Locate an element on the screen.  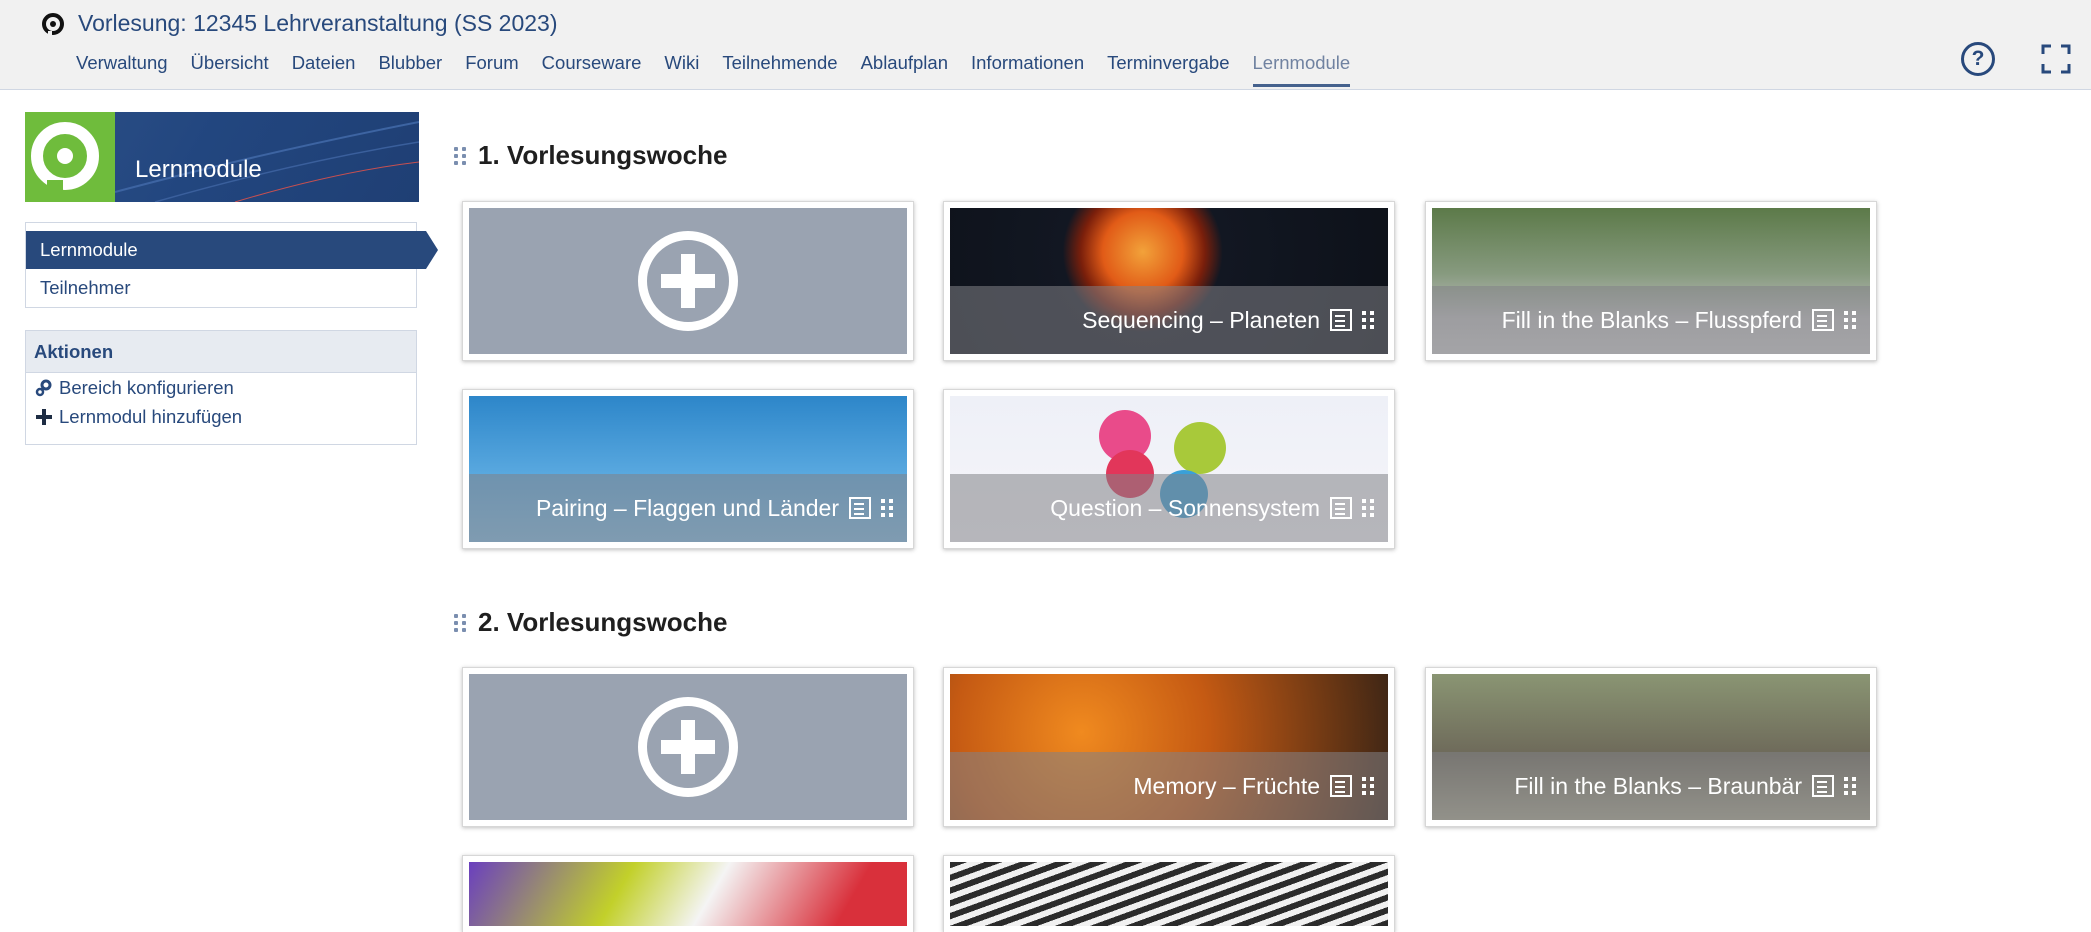
card-title: Fill in the Blanks – Flusspferd is located at coordinates (1651, 319).